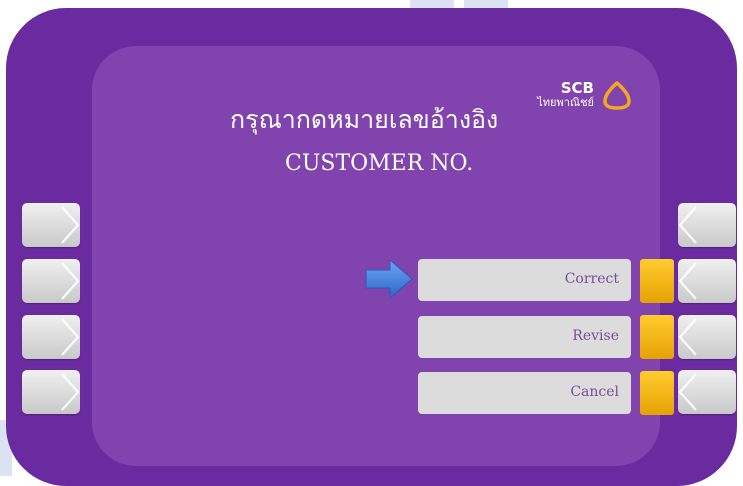 This screenshot has width=743, height=486. I want to click on cancel-button-label: Cancel, so click(594, 392).